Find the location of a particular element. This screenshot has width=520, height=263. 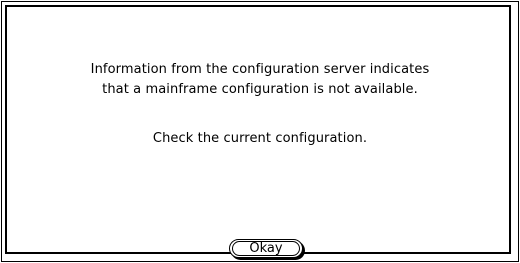

okay-button-label: Okay is located at coordinates (266, 248).